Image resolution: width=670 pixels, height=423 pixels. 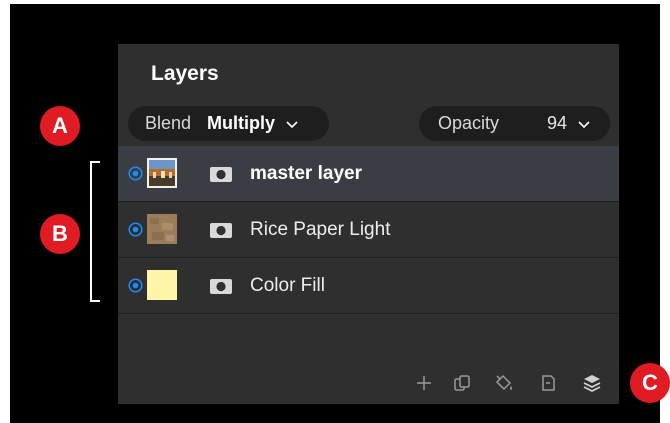 I want to click on duplicate-icon, so click(x=462, y=383).